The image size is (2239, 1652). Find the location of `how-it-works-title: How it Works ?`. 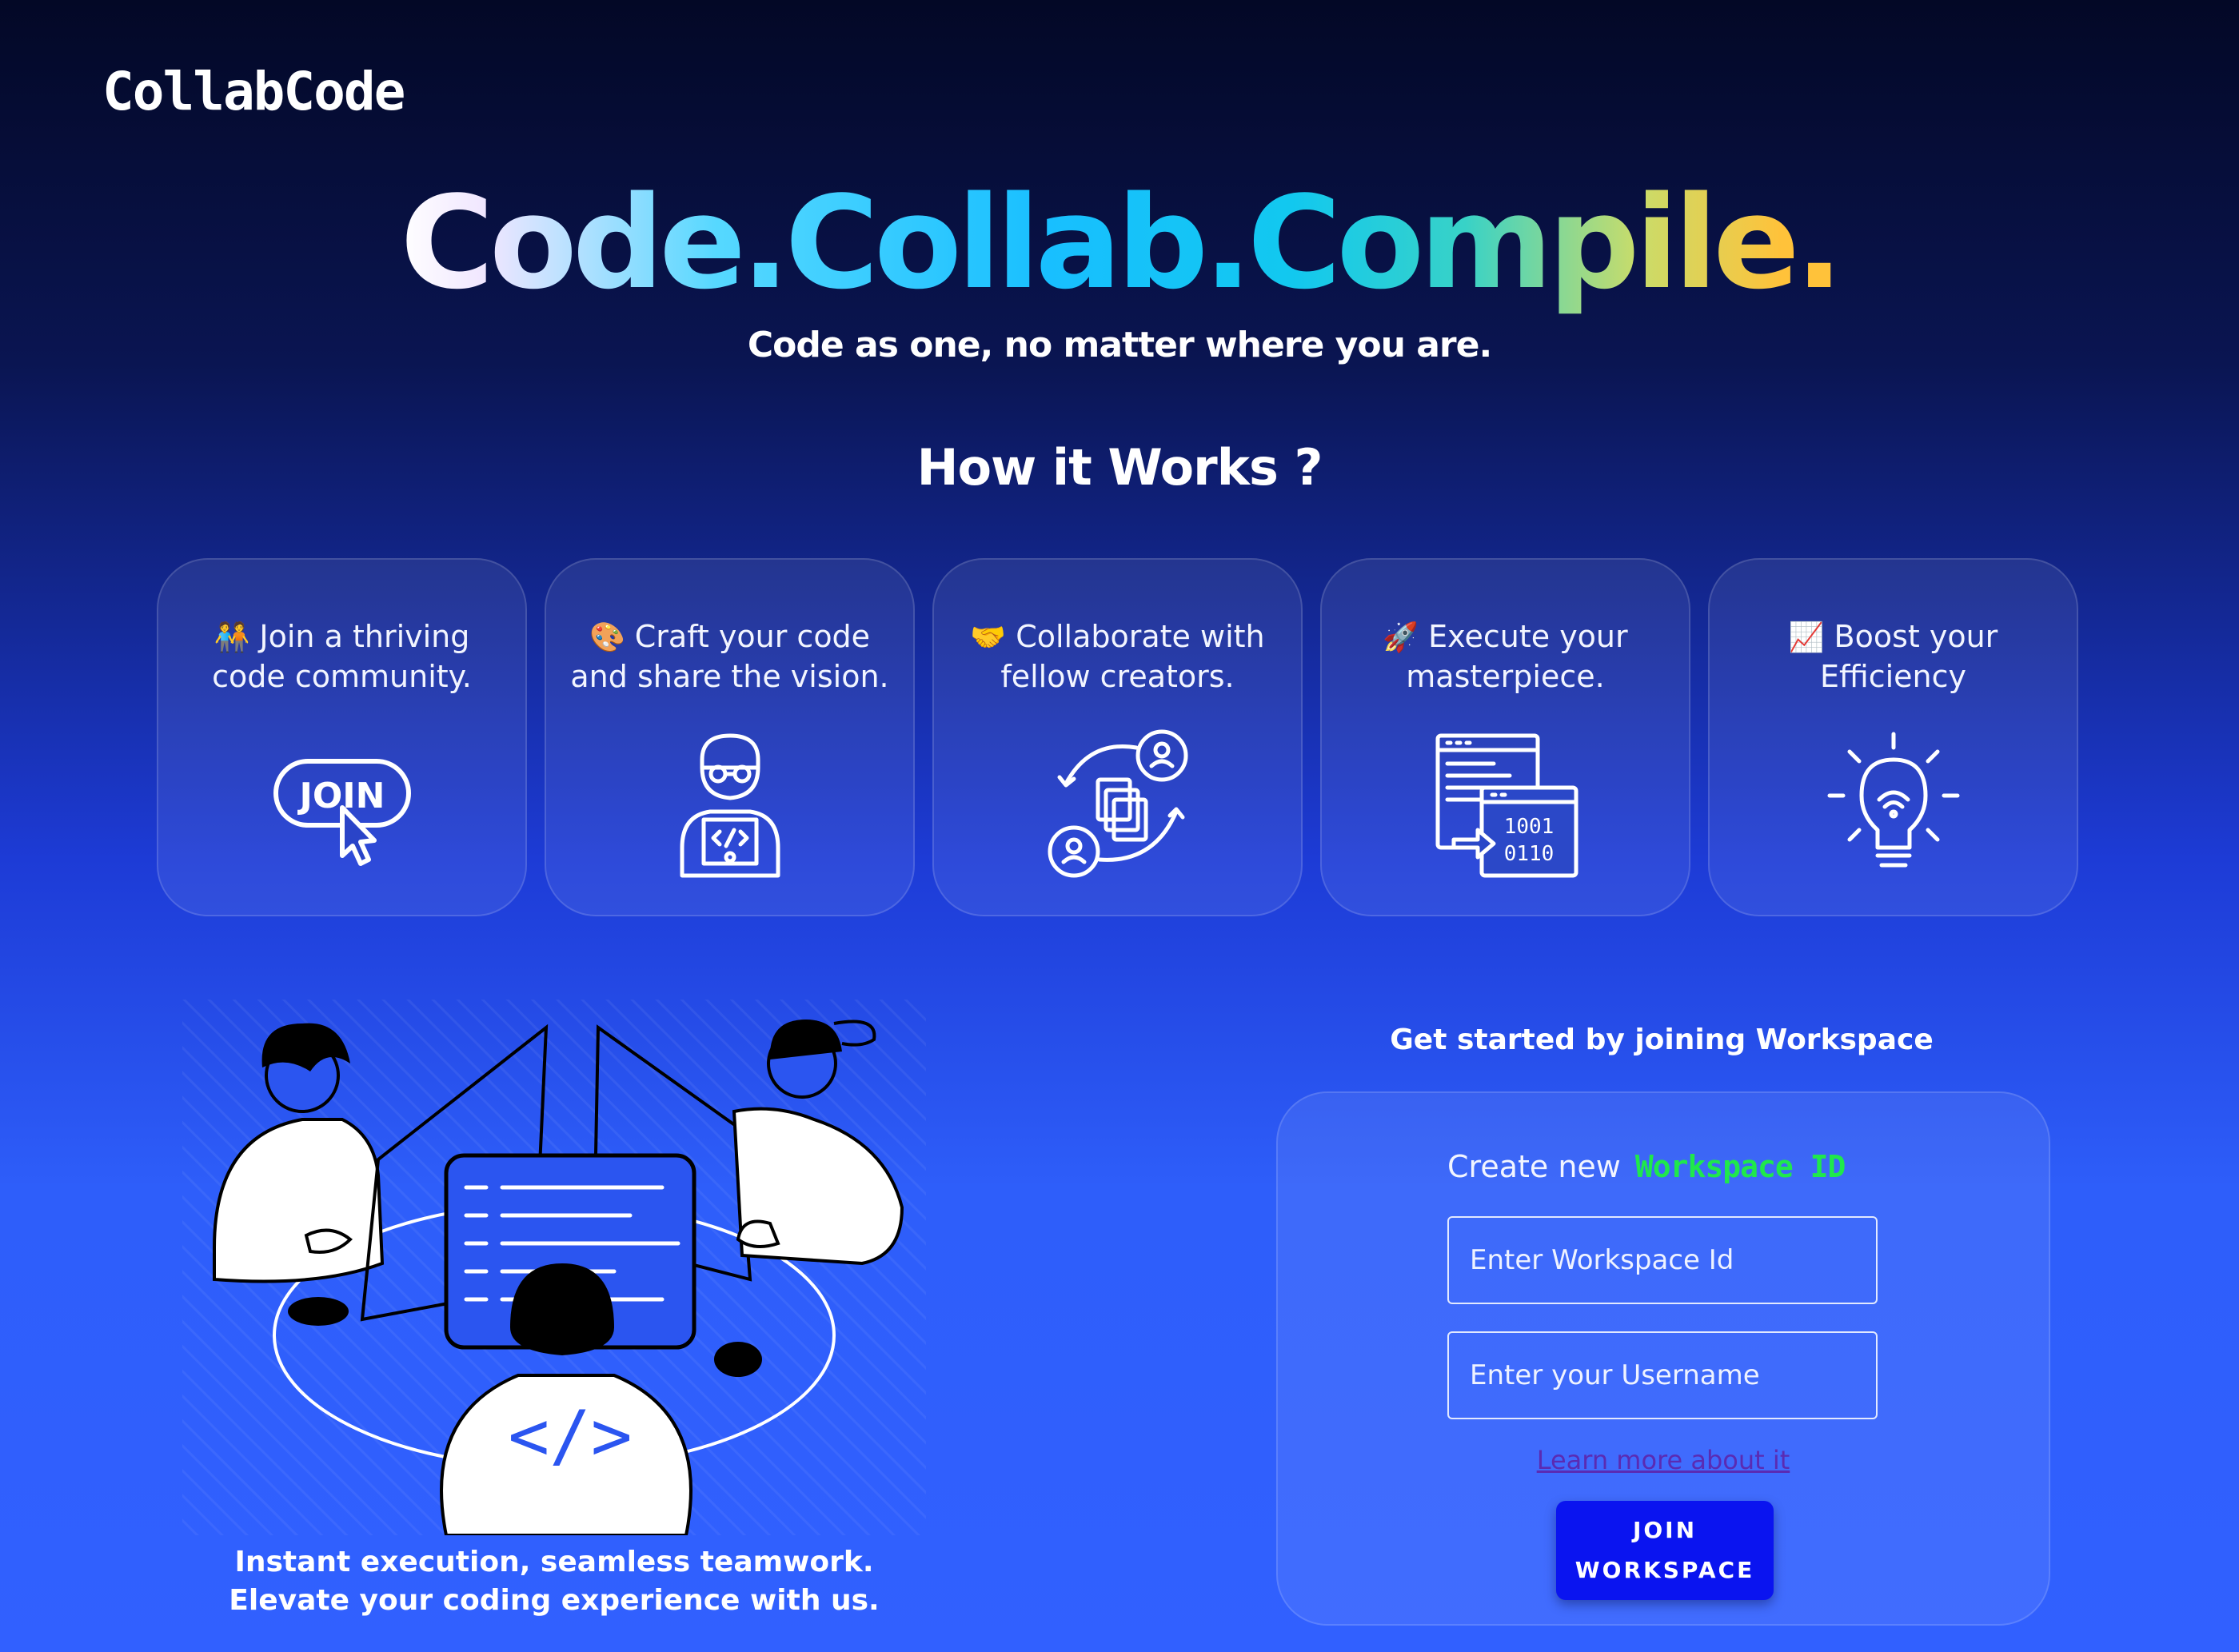

how-it-works-title: How it Works ? is located at coordinates (1119, 467).